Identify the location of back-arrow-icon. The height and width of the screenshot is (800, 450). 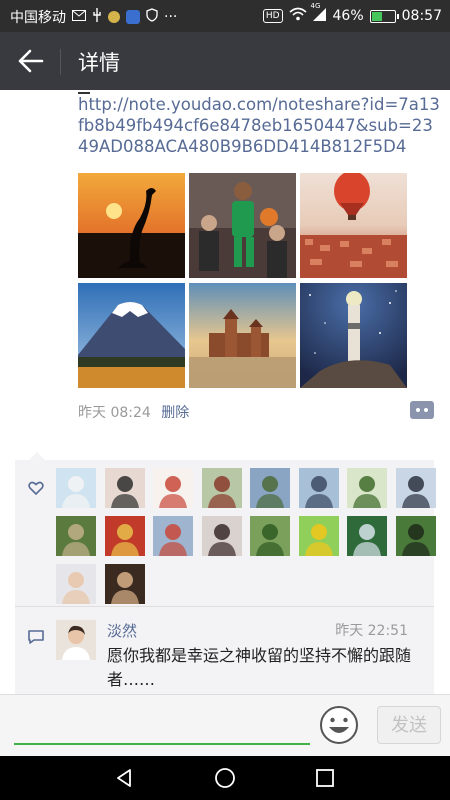
(31, 61).